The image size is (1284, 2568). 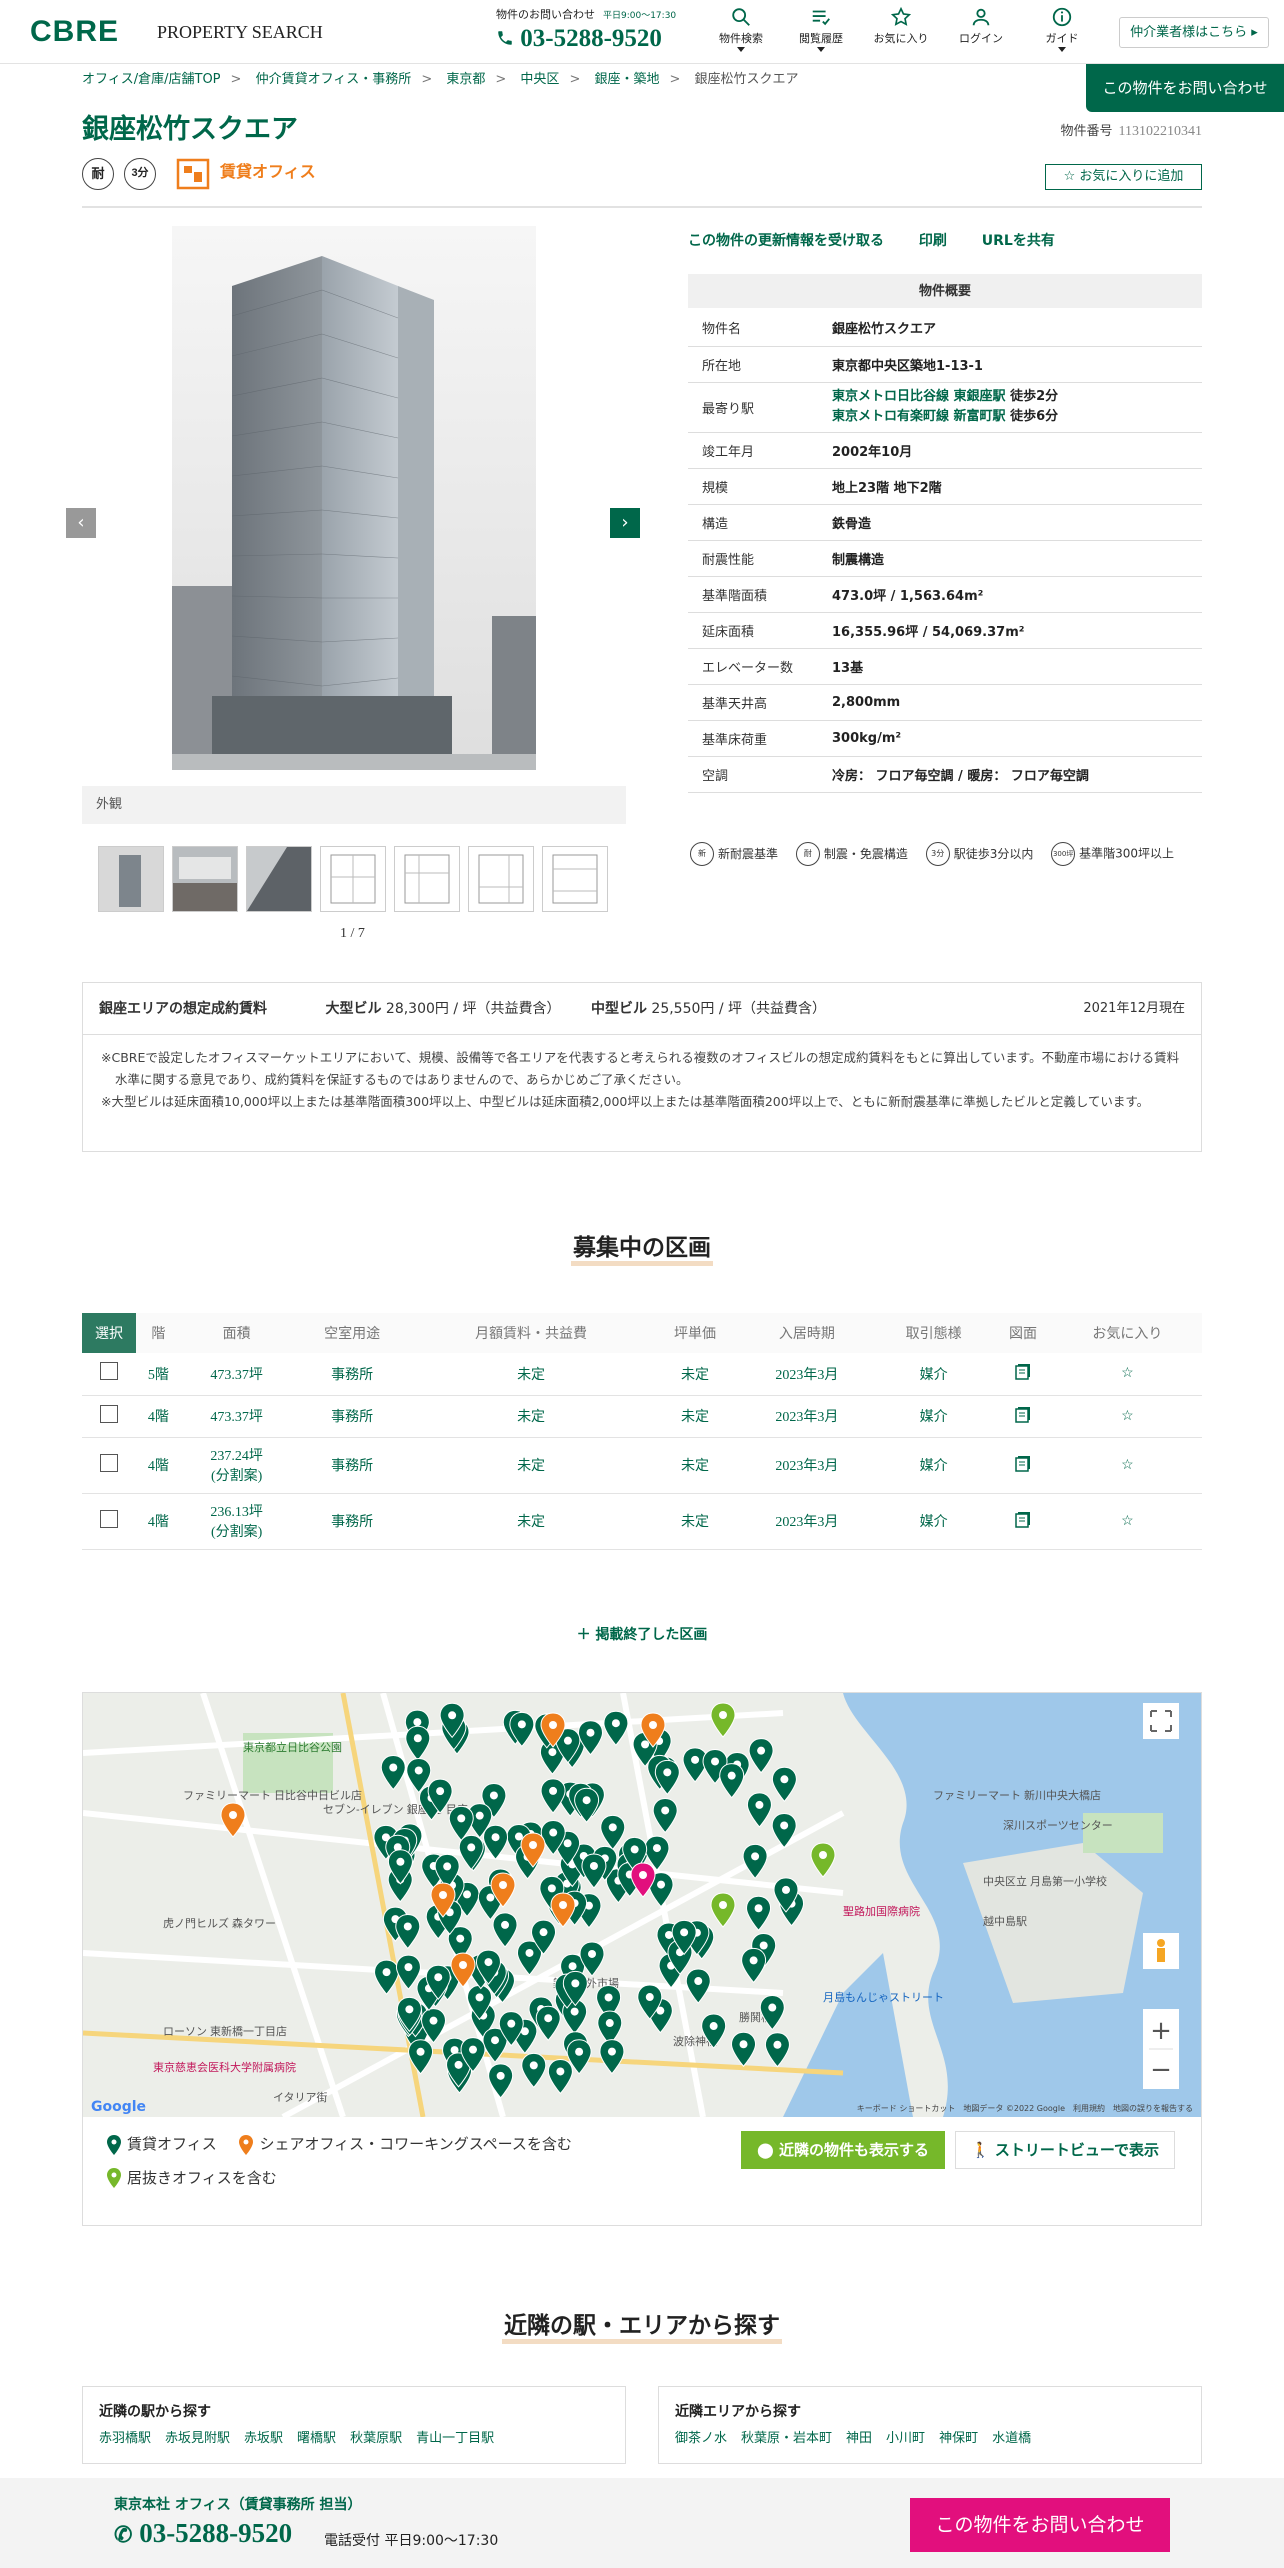 I want to click on agent-button: 仲介業者様はこちら ▸, so click(x=1194, y=32).